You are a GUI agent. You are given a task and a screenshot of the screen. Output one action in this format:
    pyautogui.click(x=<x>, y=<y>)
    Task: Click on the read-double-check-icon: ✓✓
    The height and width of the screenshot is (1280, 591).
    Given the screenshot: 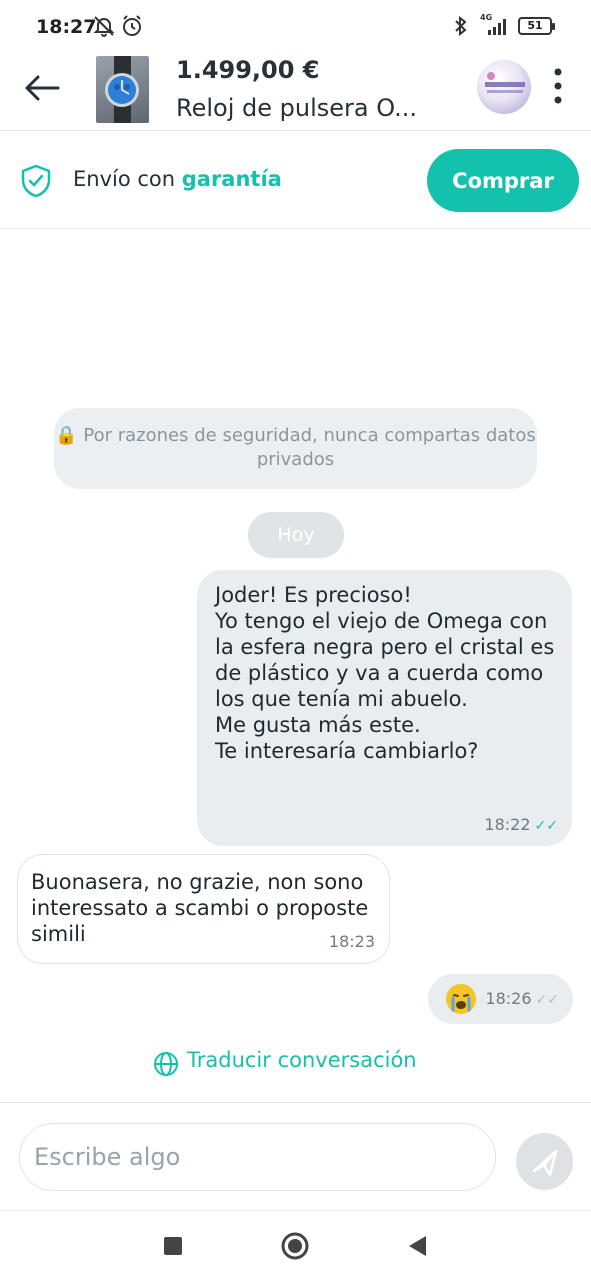 What is the action you would take?
    pyautogui.click(x=546, y=826)
    